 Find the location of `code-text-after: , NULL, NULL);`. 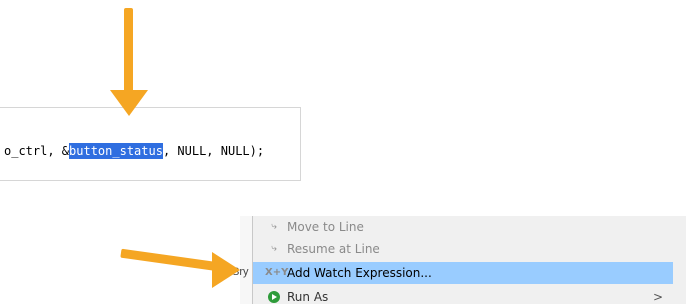

code-text-after: , NULL, NULL); is located at coordinates (213, 151).